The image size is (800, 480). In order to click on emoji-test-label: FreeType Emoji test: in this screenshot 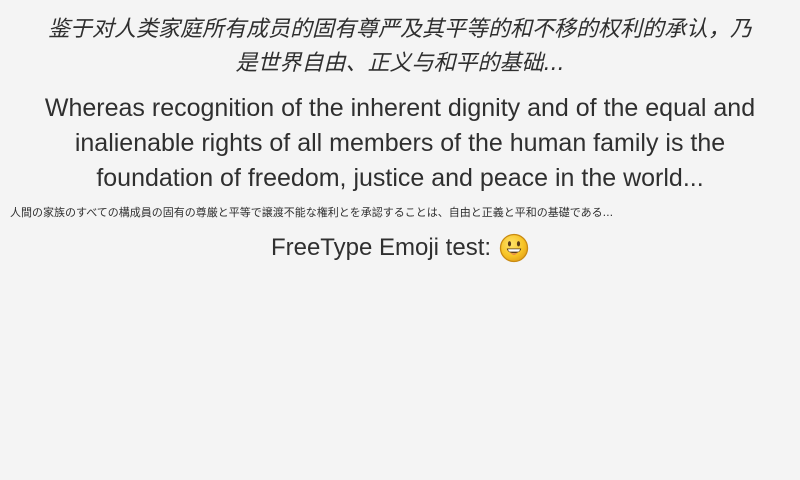, I will do `click(381, 247)`.